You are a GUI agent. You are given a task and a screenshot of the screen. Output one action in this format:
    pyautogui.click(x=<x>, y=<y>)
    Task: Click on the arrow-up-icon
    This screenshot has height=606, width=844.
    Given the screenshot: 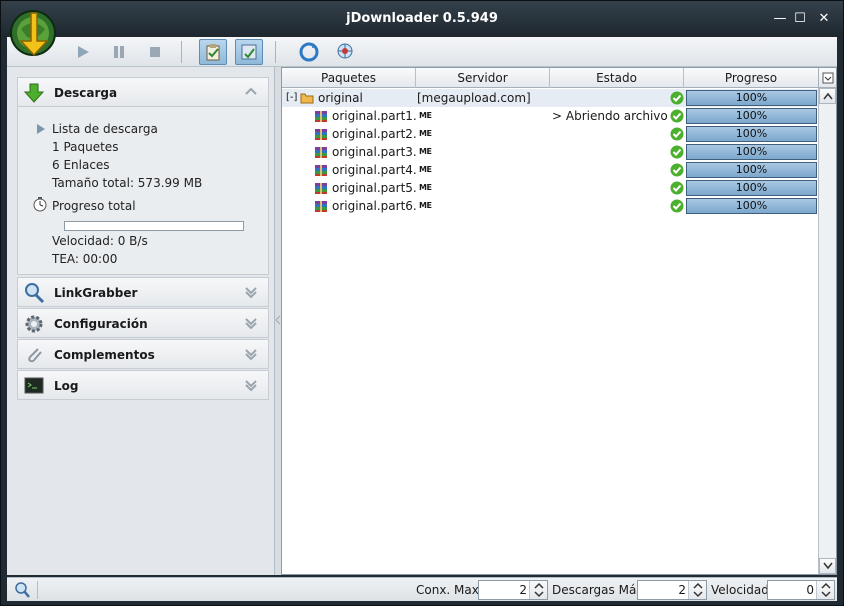 What is the action you would take?
    pyautogui.click(x=827, y=96)
    